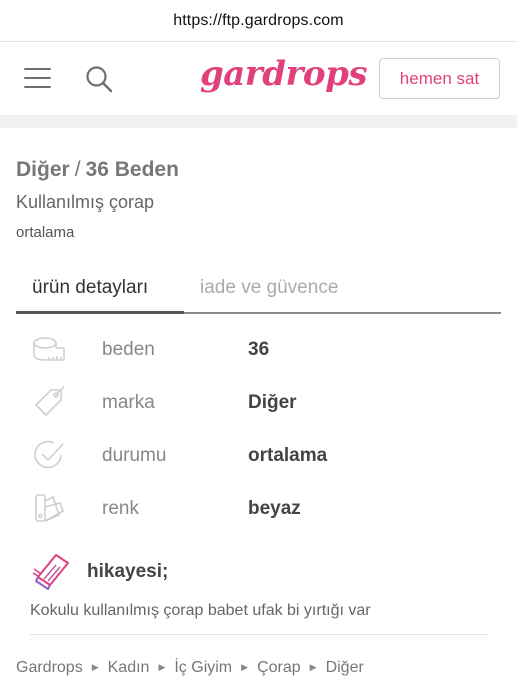 This screenshot has width=517, height=690. I want to click on site-header: gardrops hemen sat, so click(258, 78).